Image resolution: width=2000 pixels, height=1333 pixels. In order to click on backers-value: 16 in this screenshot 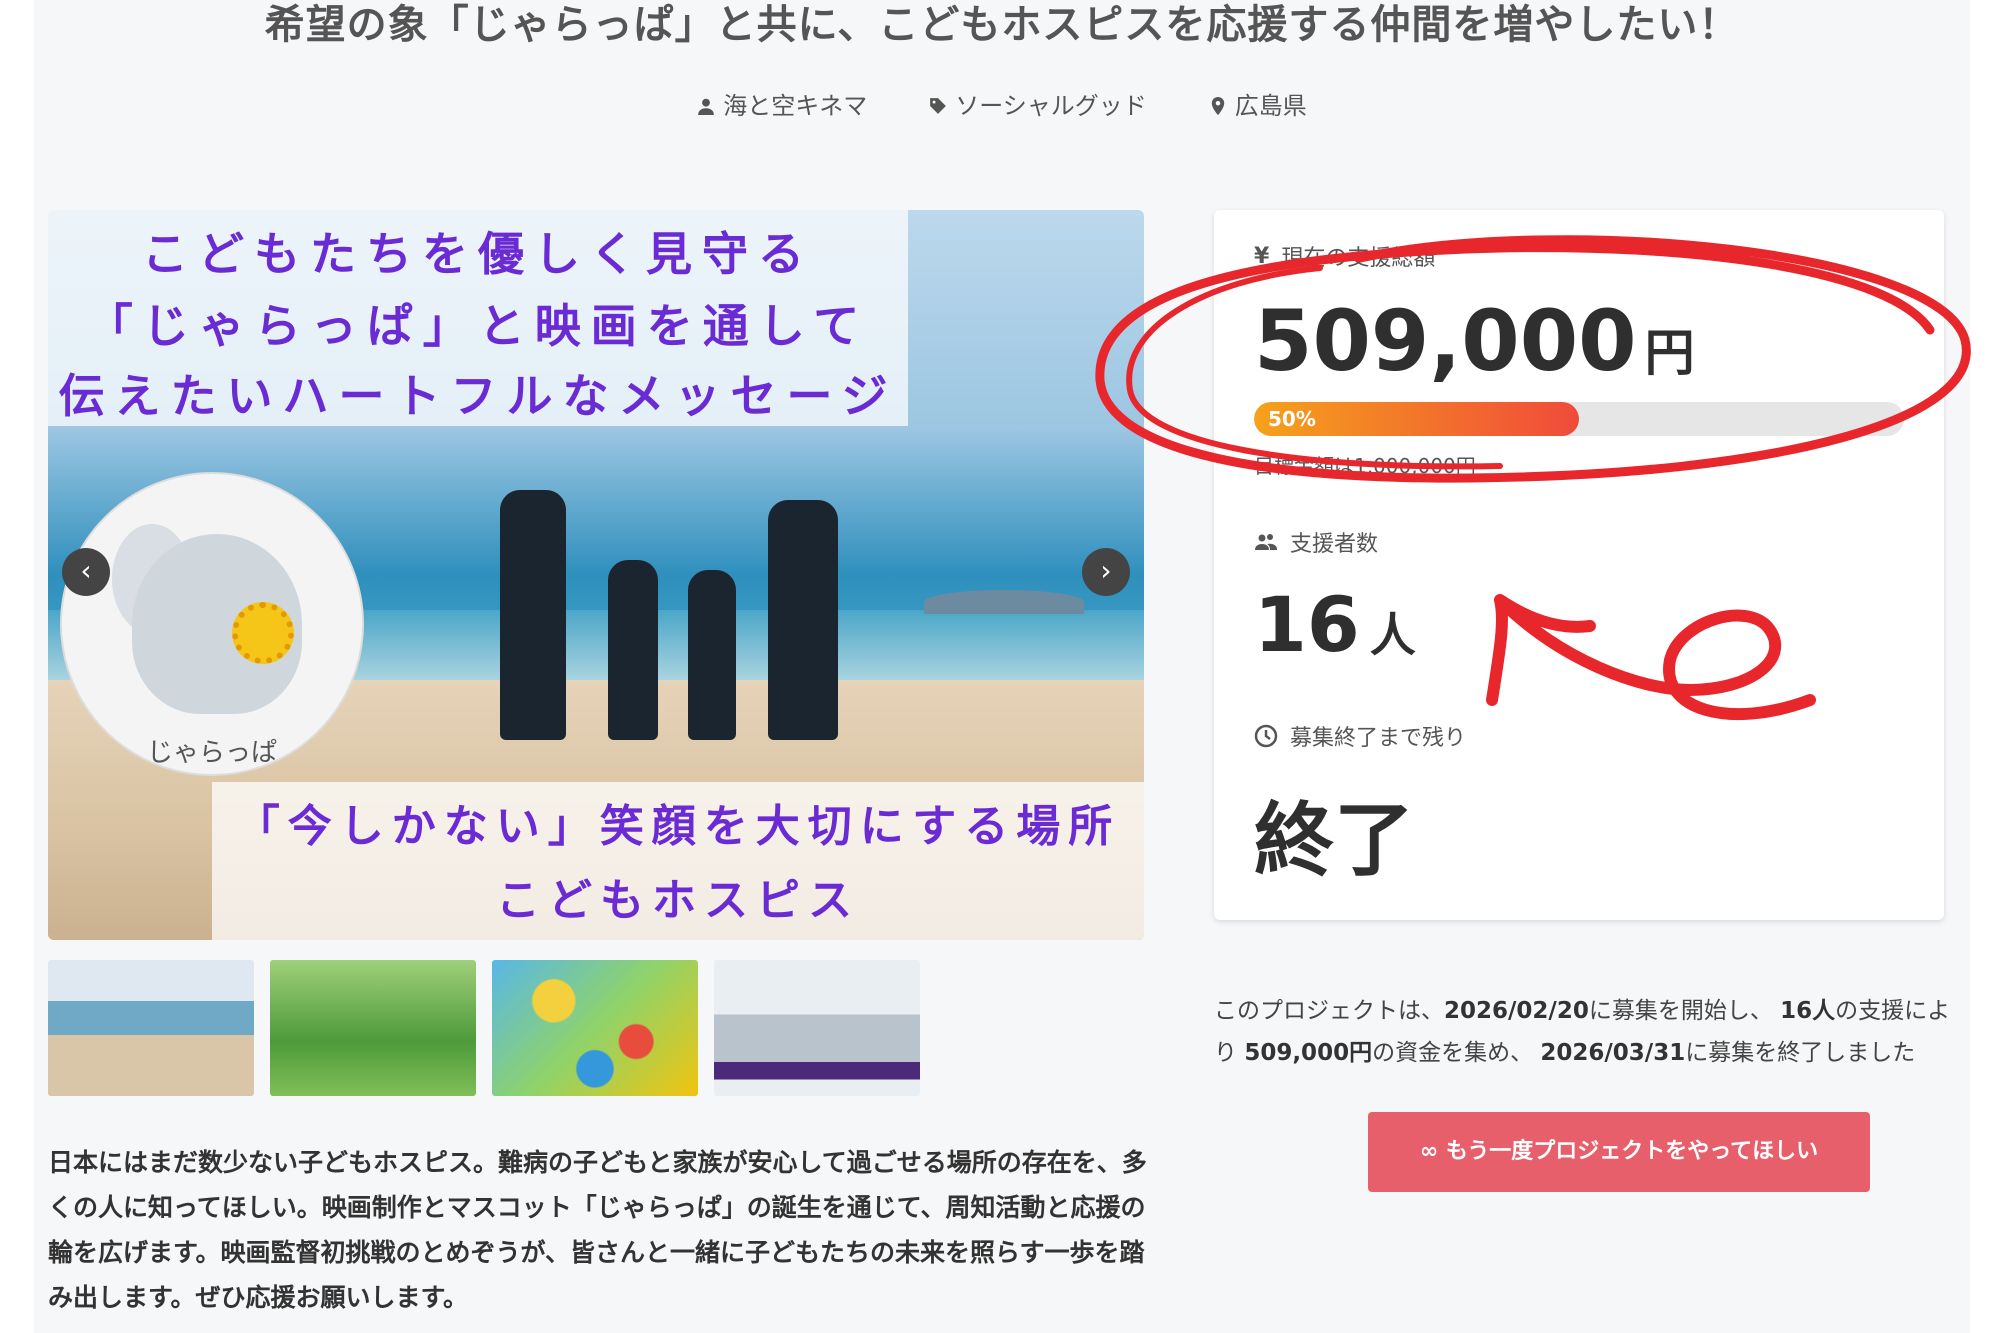, I will do `click(1307, 624)`.